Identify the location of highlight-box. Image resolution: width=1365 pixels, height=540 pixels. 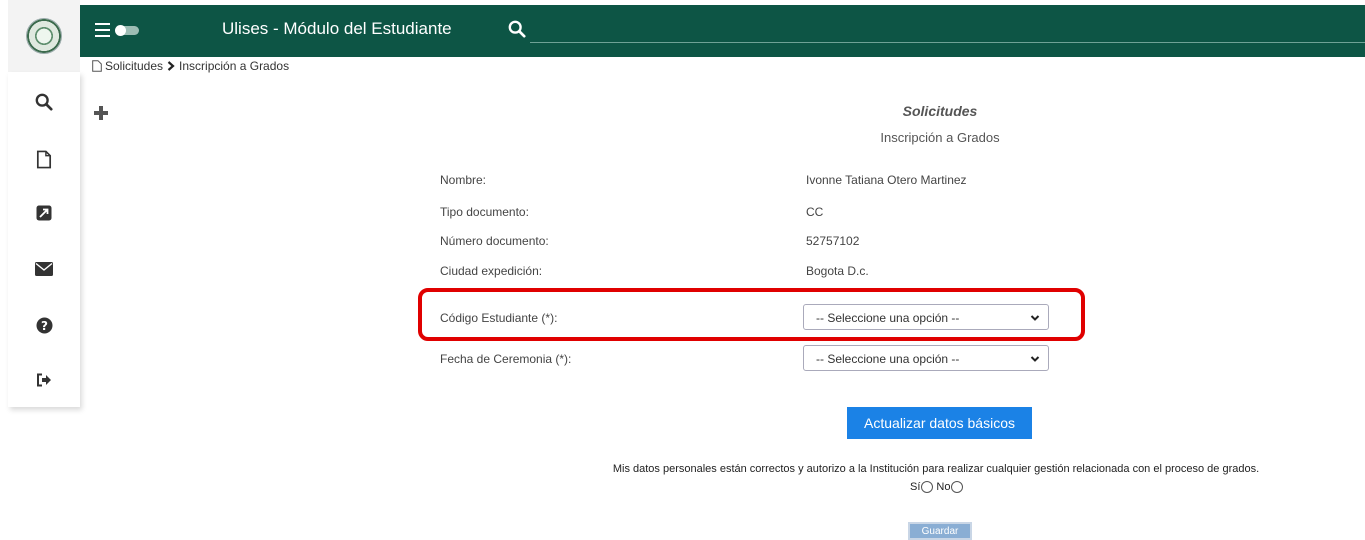
(751, 314).